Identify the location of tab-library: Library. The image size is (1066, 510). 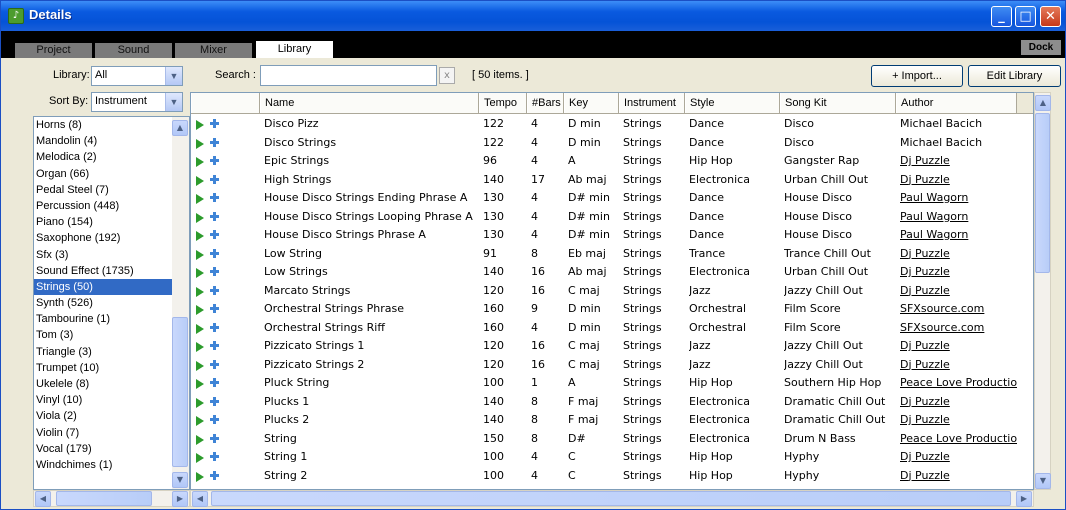
(294, 49).